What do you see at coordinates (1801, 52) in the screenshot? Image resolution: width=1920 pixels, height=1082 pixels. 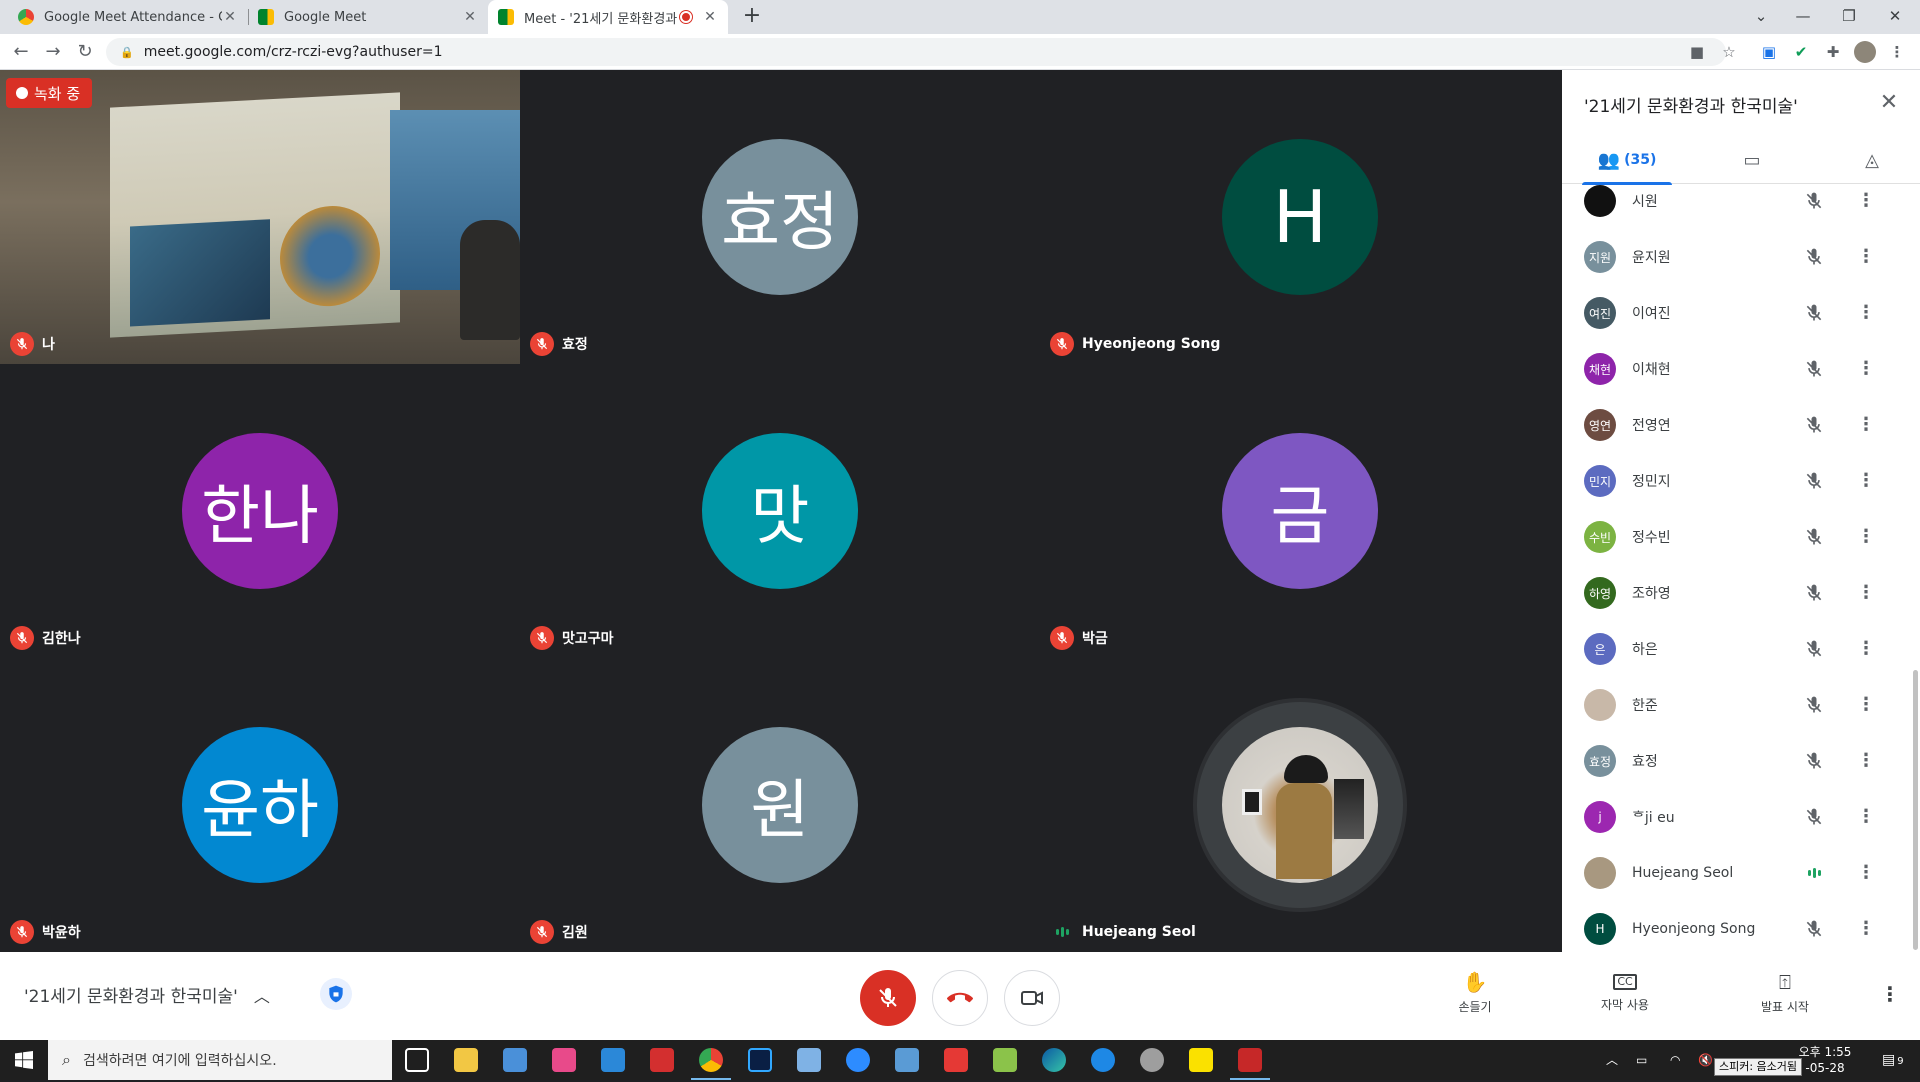 I see `extension-check-icon: ✔` at bounding box center [1801, 52].